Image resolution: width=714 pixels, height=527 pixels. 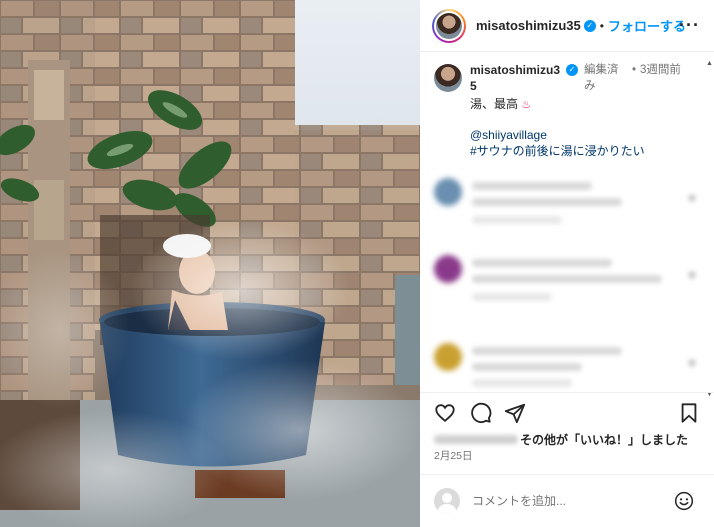 I want to click on liker-name-blurred, so click(x=476, y=439).